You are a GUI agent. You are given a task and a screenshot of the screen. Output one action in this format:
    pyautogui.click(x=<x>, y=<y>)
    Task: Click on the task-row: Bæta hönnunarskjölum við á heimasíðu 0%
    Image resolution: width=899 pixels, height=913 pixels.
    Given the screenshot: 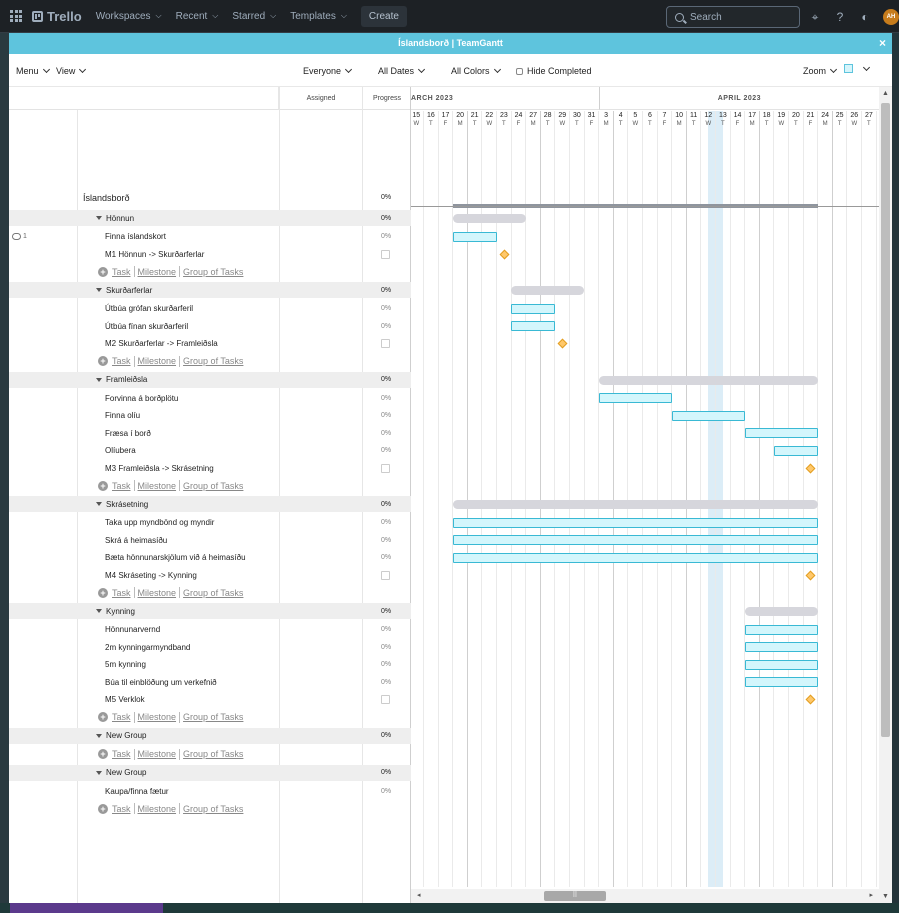 What is the action you would take?
    pyautogui.click(x=210, y=557)
    